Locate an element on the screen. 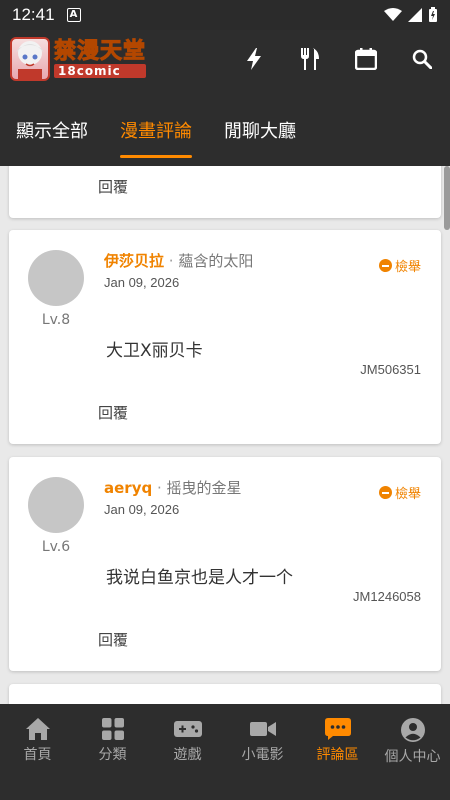 The width and height of the screenshot is (450, 800). nav-short-videos: 小電影 is located at coordinates (262, 752).